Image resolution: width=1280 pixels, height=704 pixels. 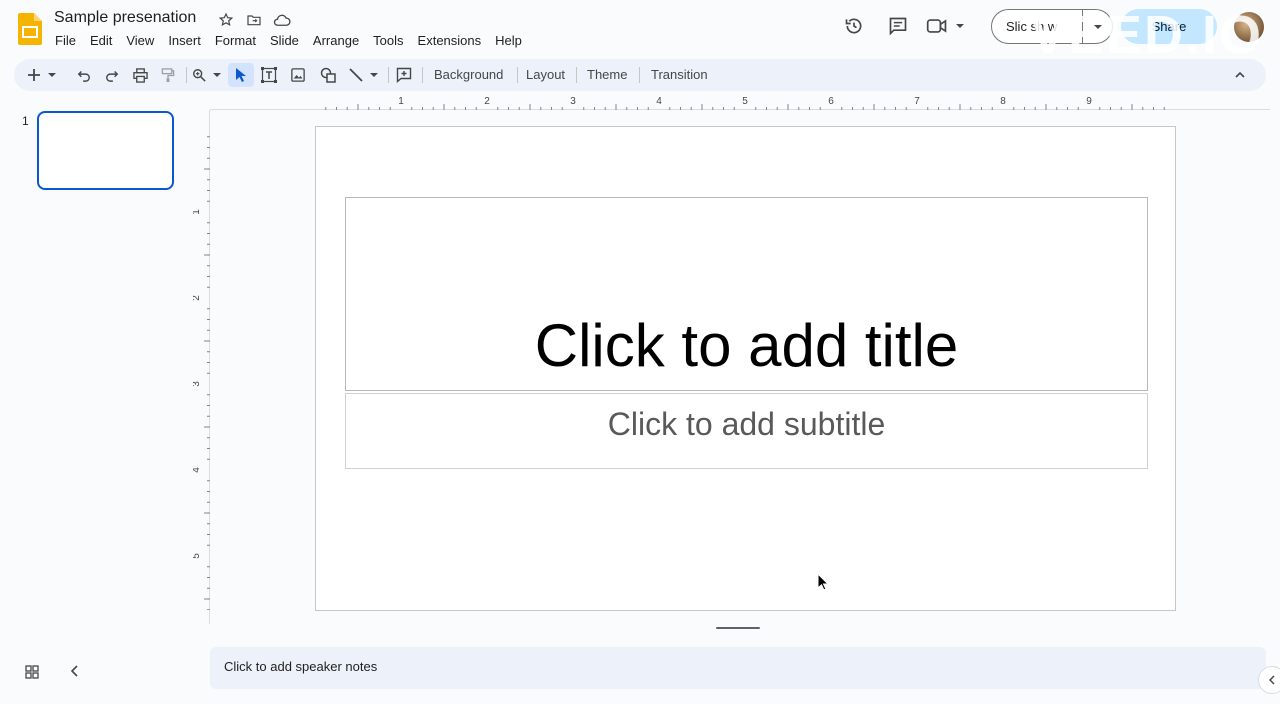 What do you see at coordinates (207, 75) in the screenshot?
I see `zoom-button` at bounding box center [207, 75].